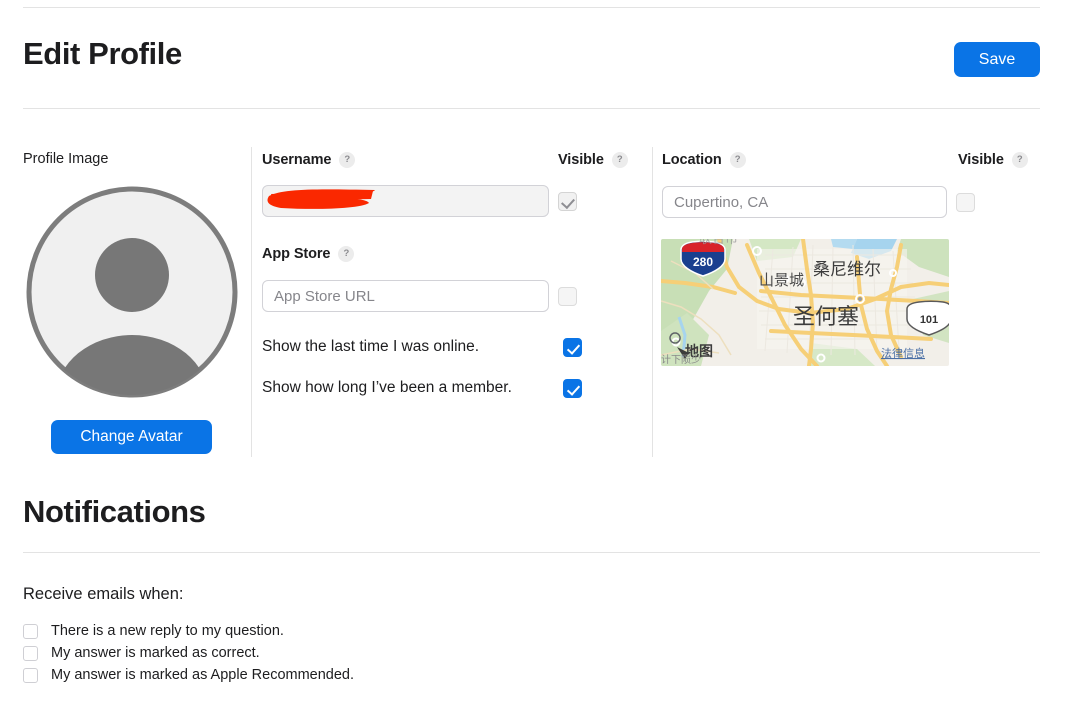 Image resolution: width=1080 pixels, height=714 pixels. I want to click on location-help-icon: ?, so click(737, 160).